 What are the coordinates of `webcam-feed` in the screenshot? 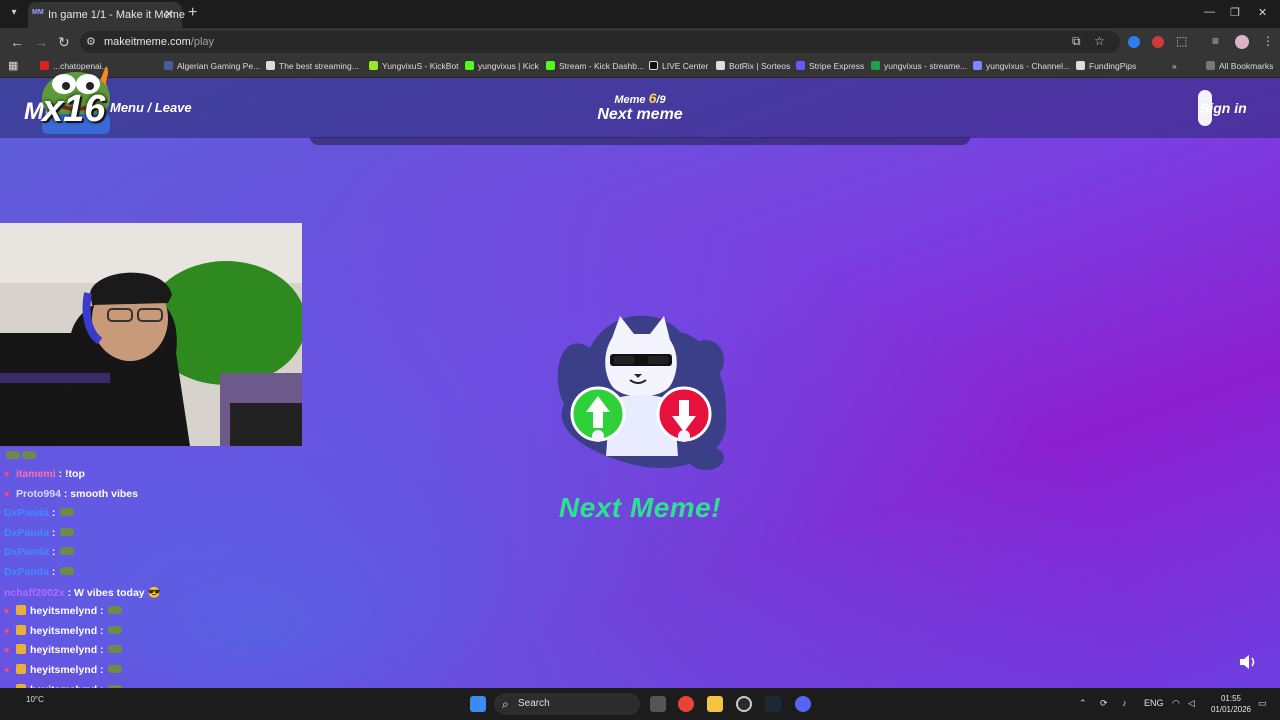 It's located at (151, 334).